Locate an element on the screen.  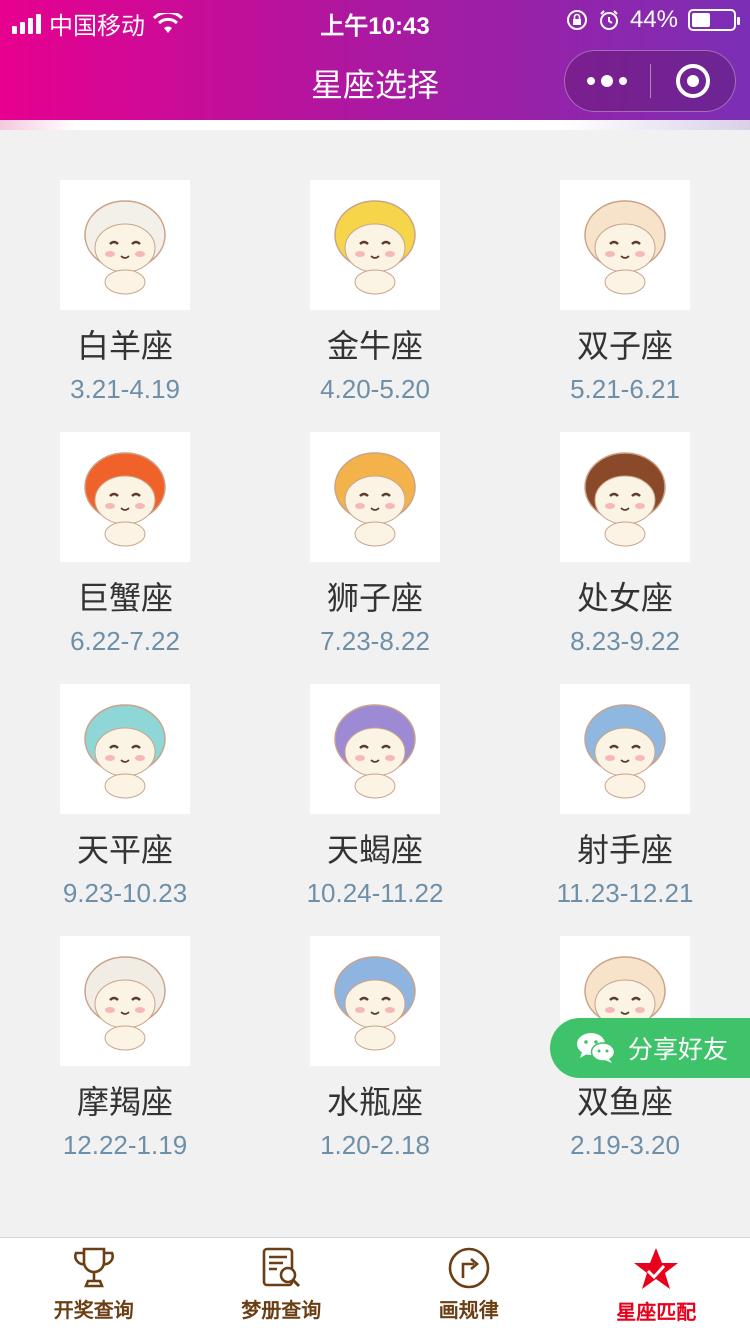
star-icon is located at coordinates (656, 1268).